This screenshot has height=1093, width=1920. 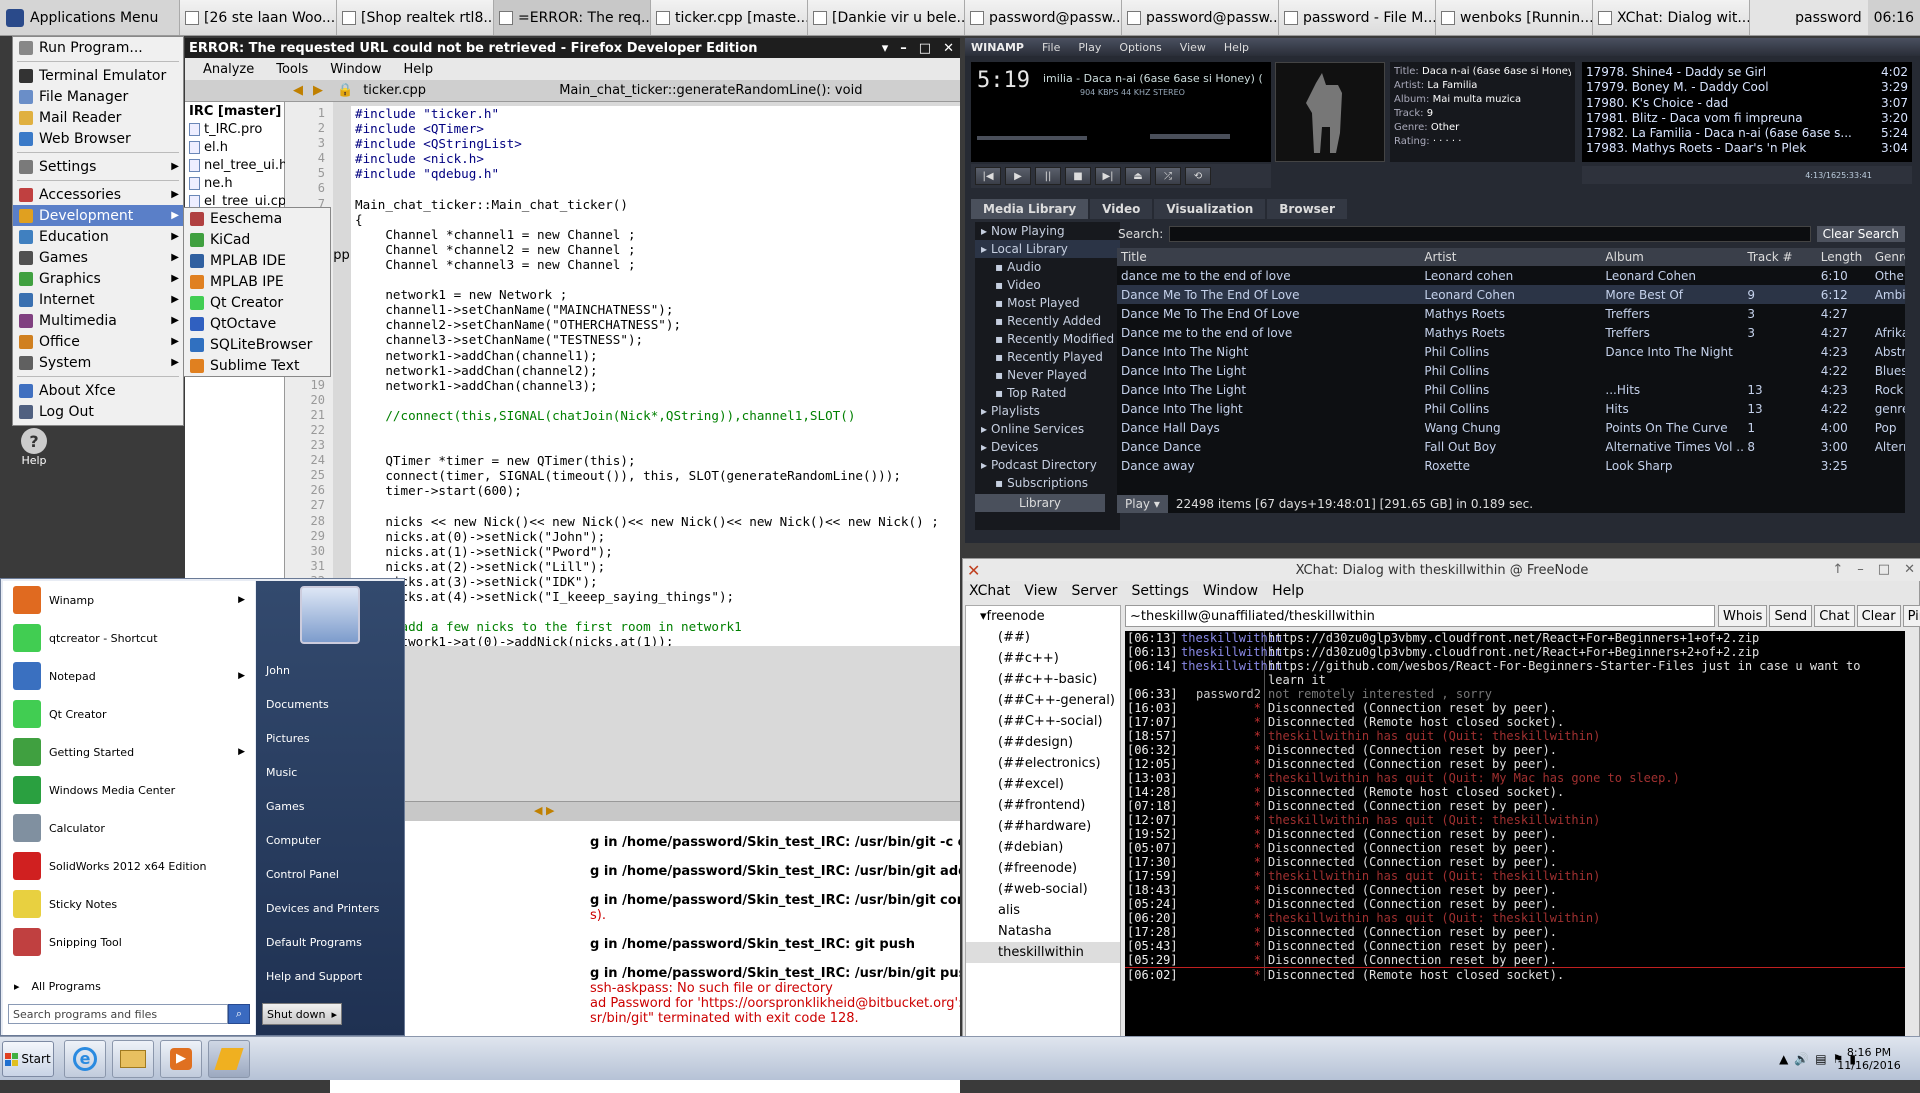 I want to click on code-line: nicks.at(0)->setNick("John");, so click(x=657, y=536).